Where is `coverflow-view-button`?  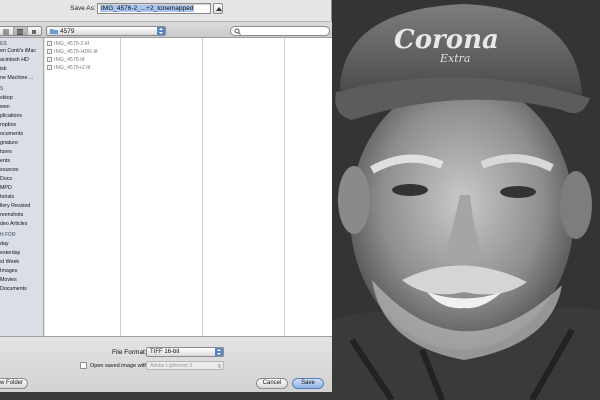
coverflow-view-button is located at coordinates (34, 31).